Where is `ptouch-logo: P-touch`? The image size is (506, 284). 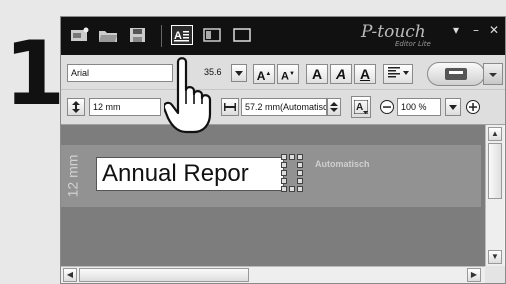
ptouch-logo: P-touch is located at coordinates (393, 32).